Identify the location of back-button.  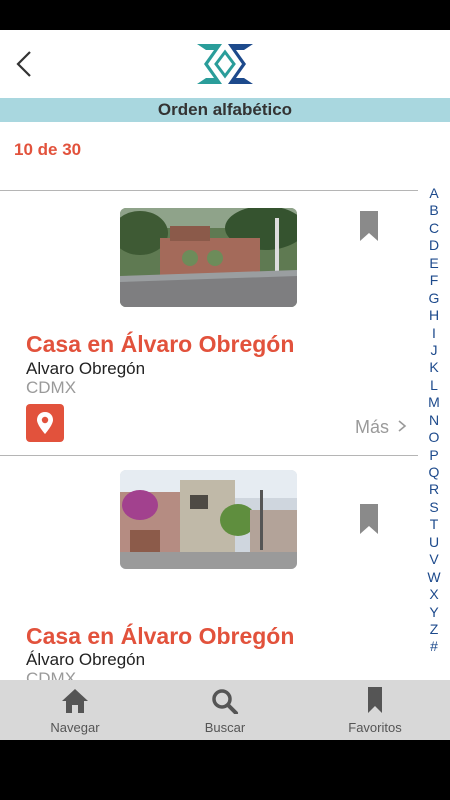
(25, 64).